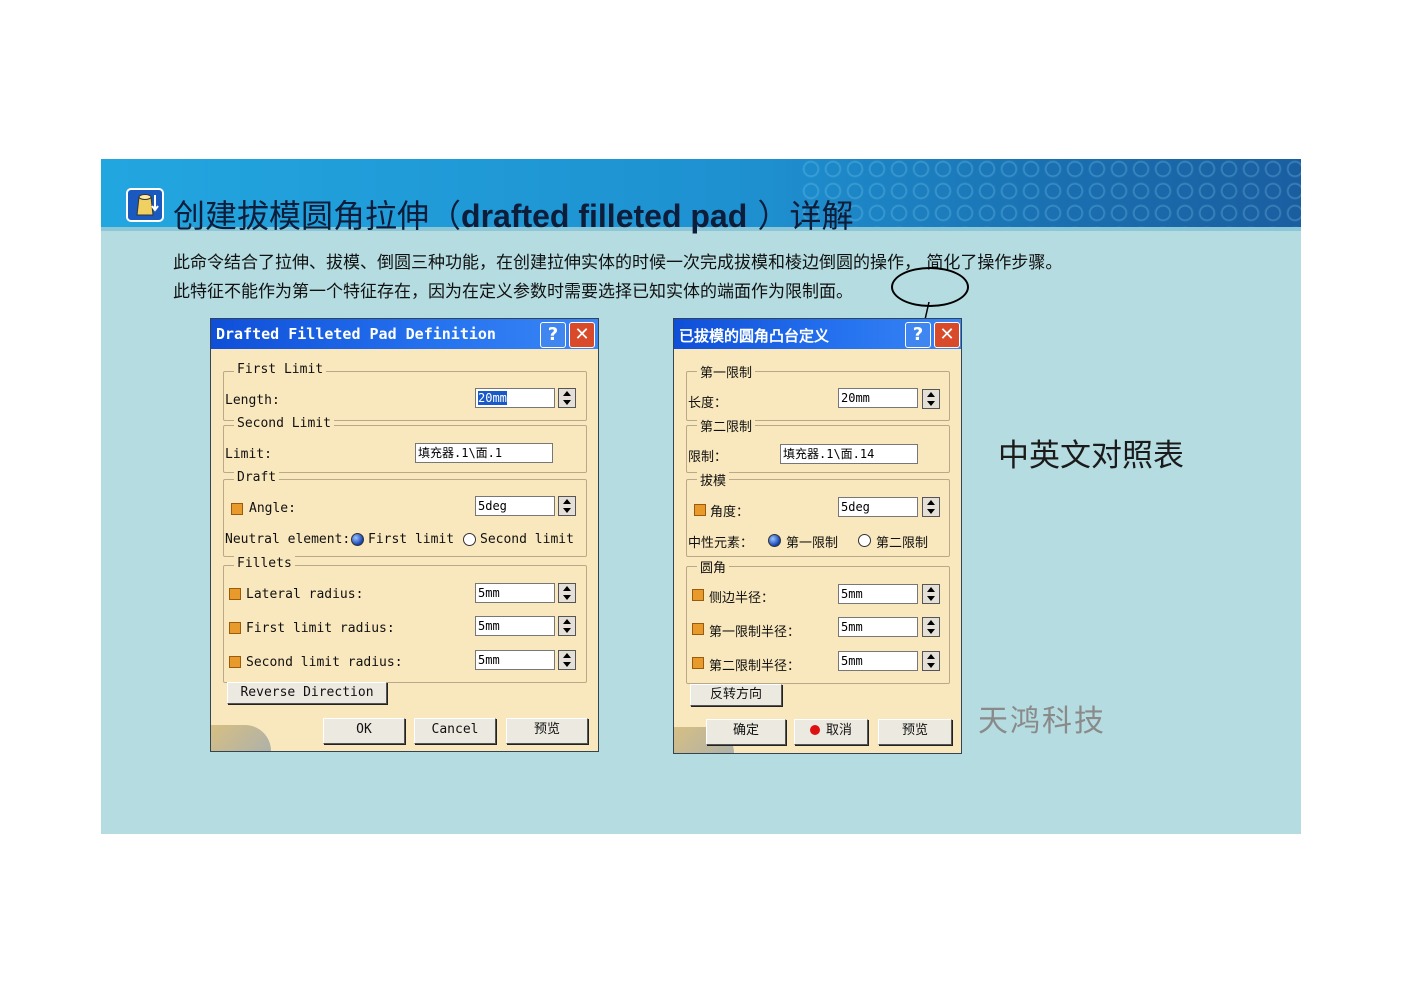 This screenshot has width=1403, height=992. Describe the element at coordinates (411, 539) in the screenshot. I see `first-limit-option: First limit` at that location.